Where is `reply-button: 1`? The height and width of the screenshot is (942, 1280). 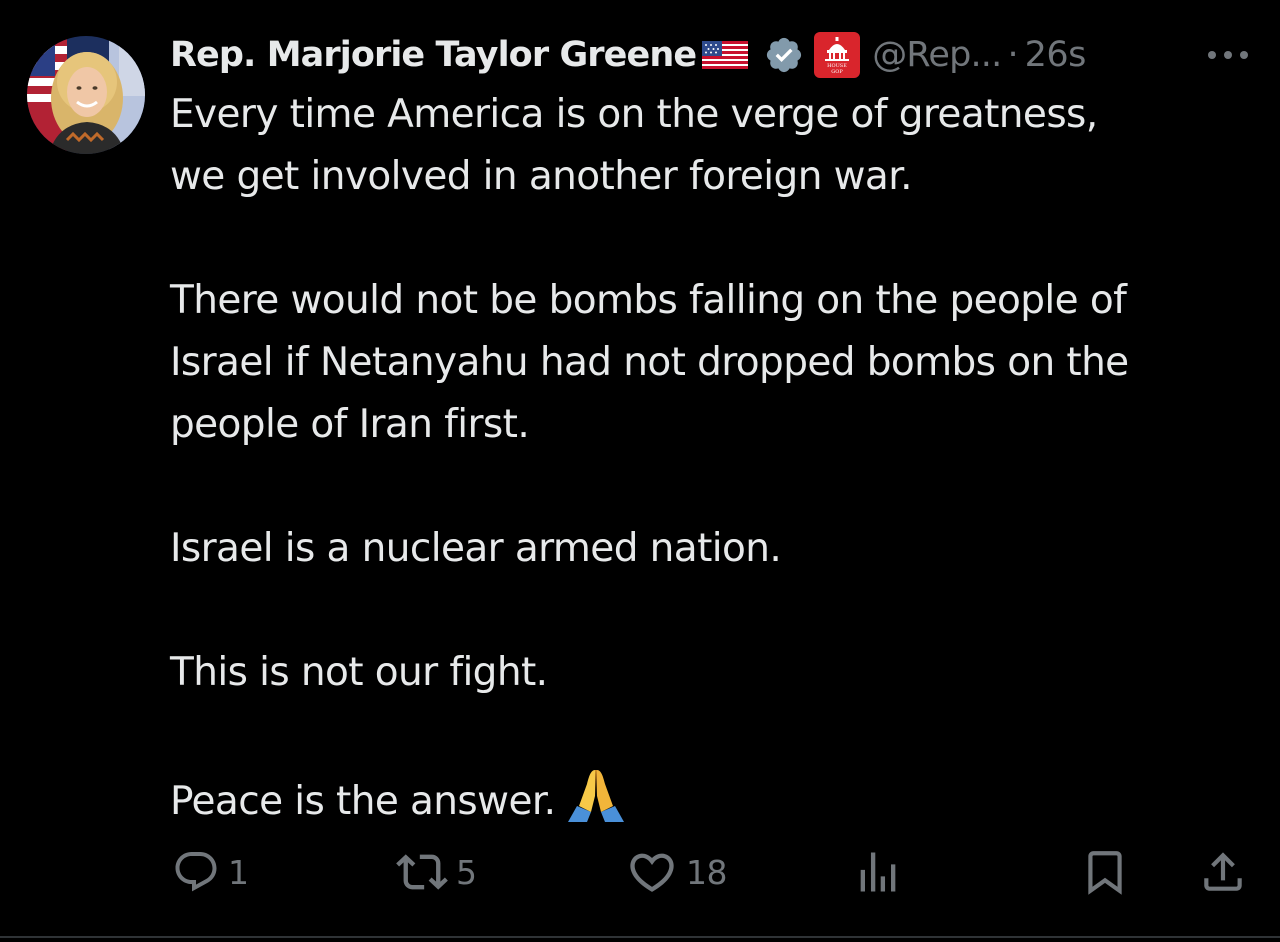
reply-button: 1 is located at coordinates (210, 872).